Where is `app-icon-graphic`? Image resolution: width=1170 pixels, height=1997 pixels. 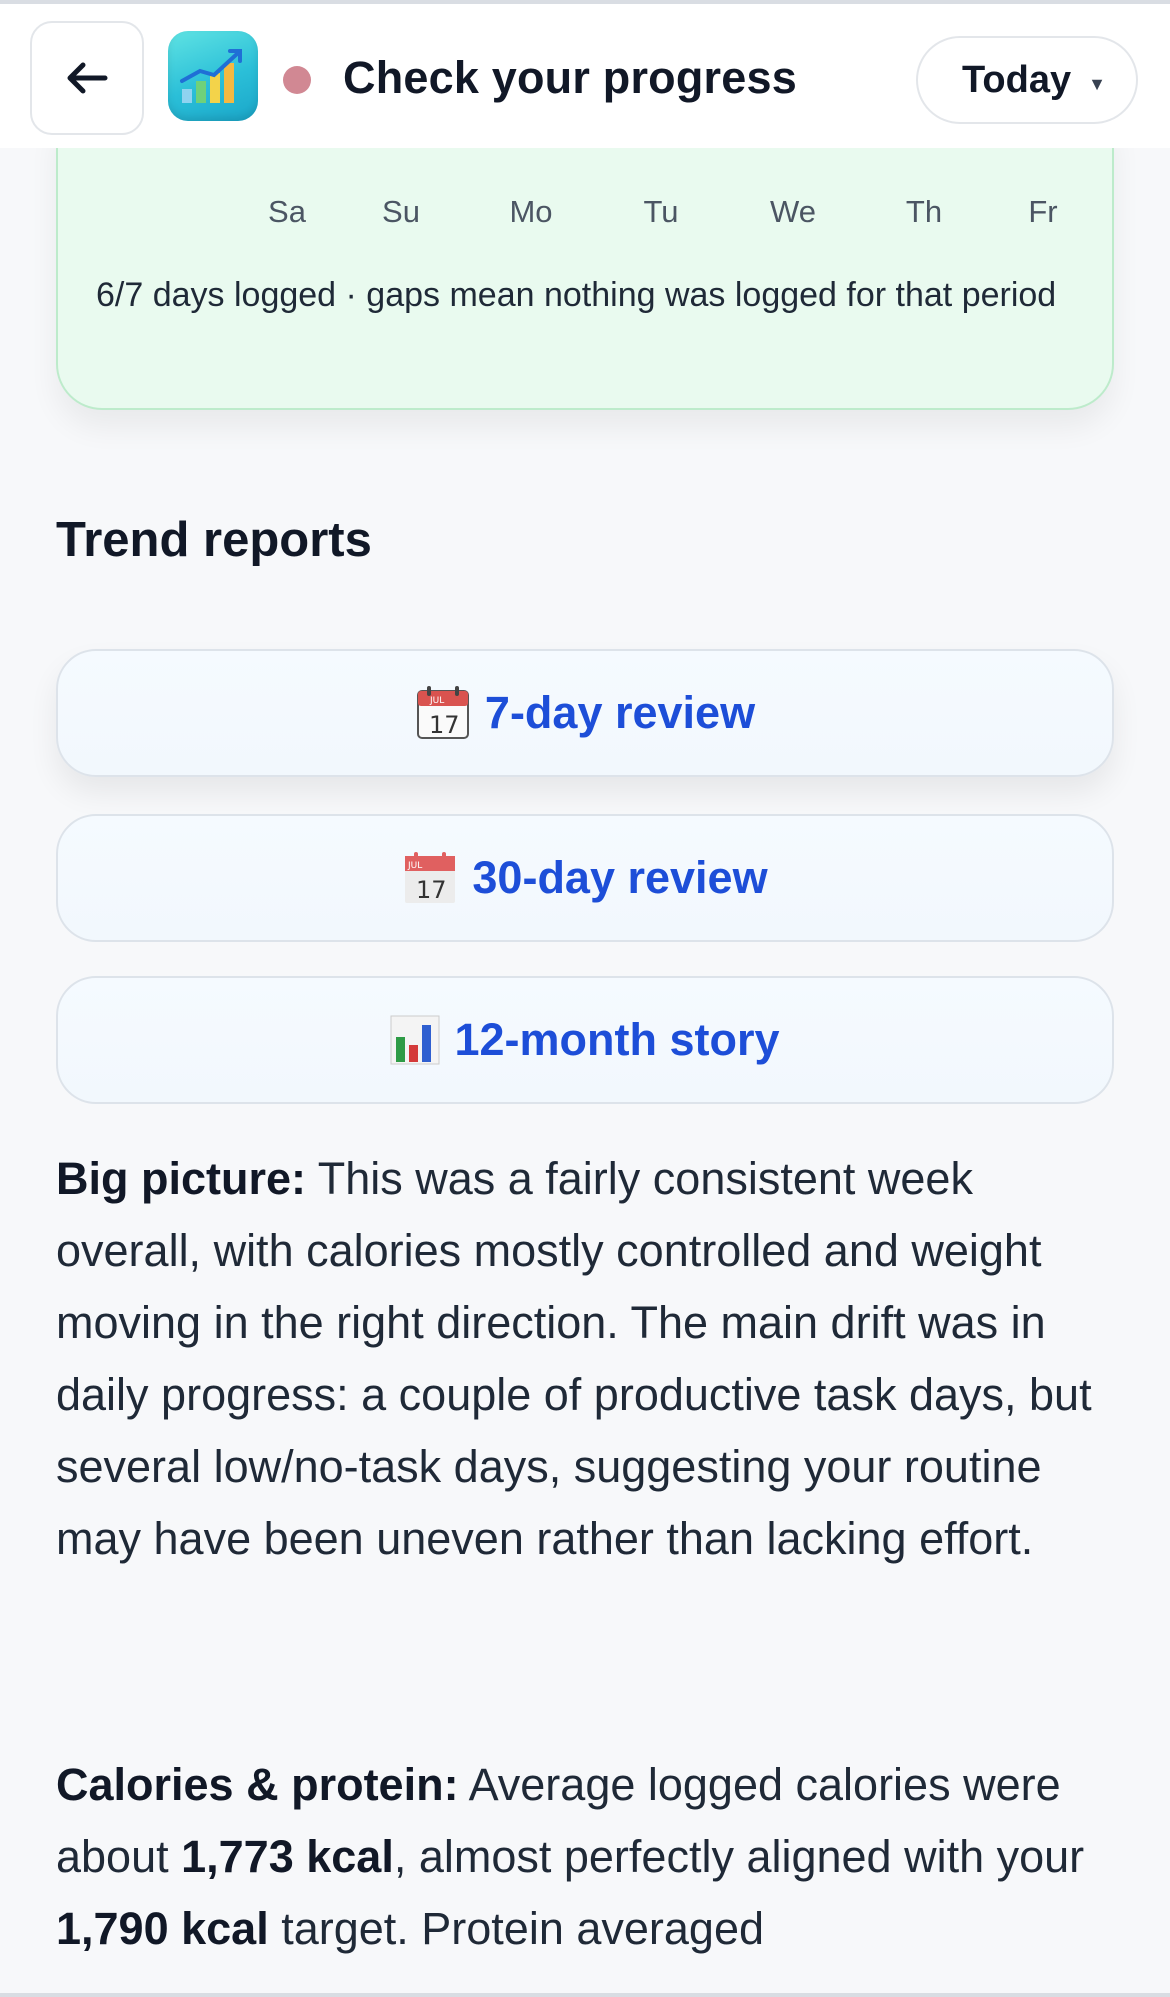
app-icon-graphic is located at coordinates (211, 76).